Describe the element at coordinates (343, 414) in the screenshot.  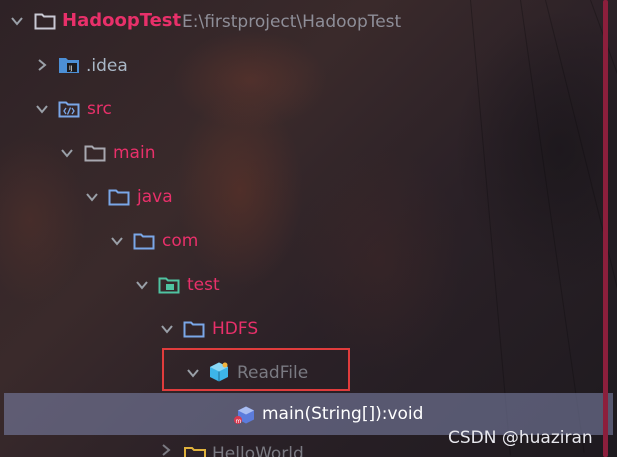
I see `method-label: main(String[]):void` at that location.